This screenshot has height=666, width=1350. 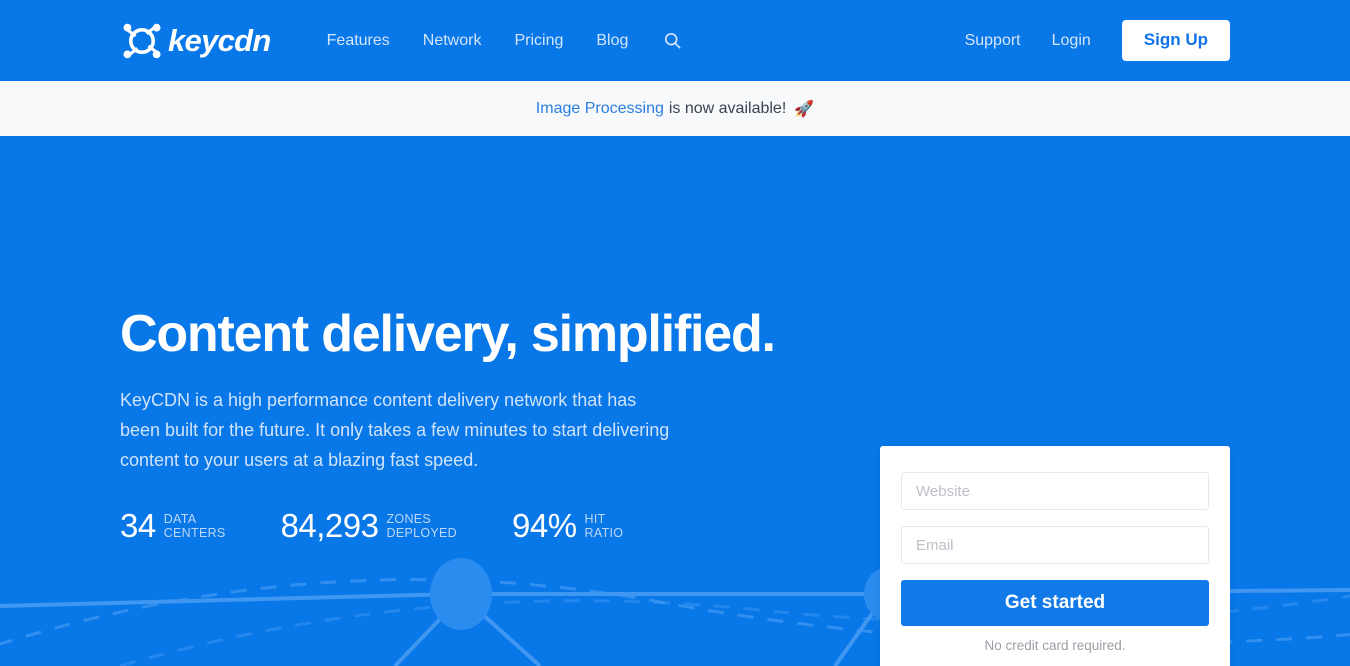 What do you see at coordinates (504, 41) in the screenshot?
I see `main-navigation: Features Network Pricing Blog` at bounding box center [504, 41].